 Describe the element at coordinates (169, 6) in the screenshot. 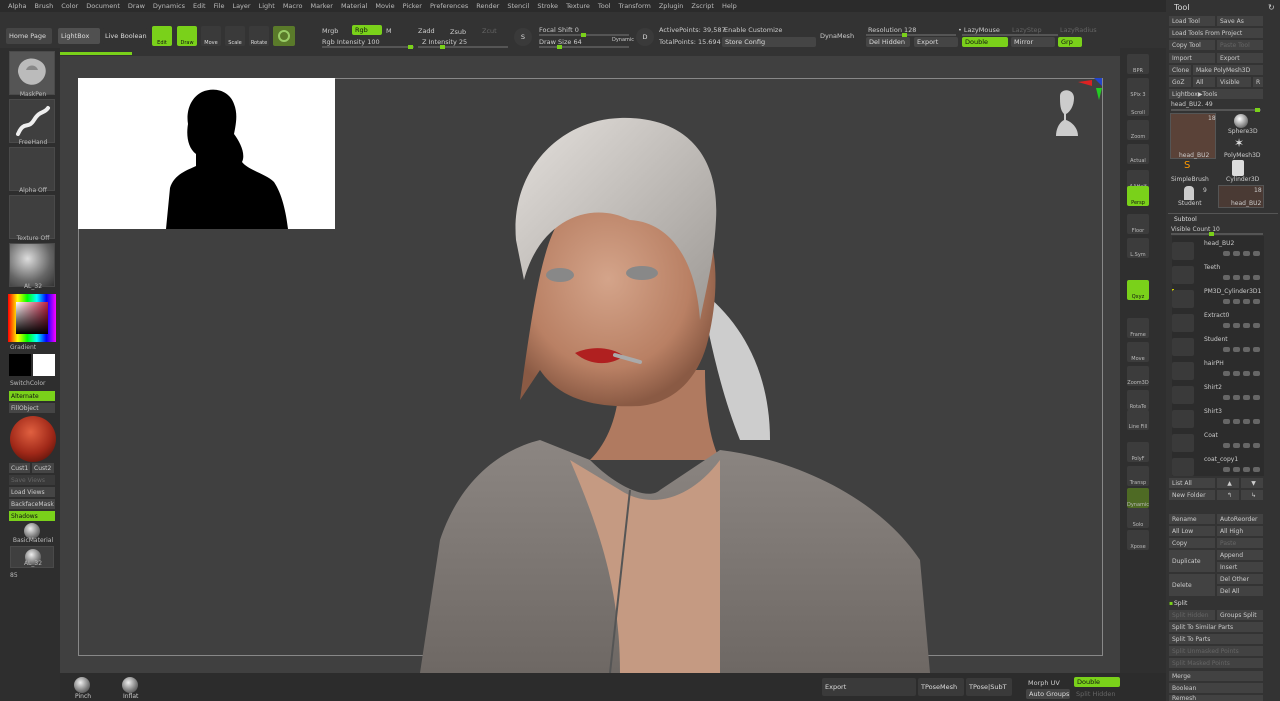

I see `menu-dynamics: Dynamics` at that location.